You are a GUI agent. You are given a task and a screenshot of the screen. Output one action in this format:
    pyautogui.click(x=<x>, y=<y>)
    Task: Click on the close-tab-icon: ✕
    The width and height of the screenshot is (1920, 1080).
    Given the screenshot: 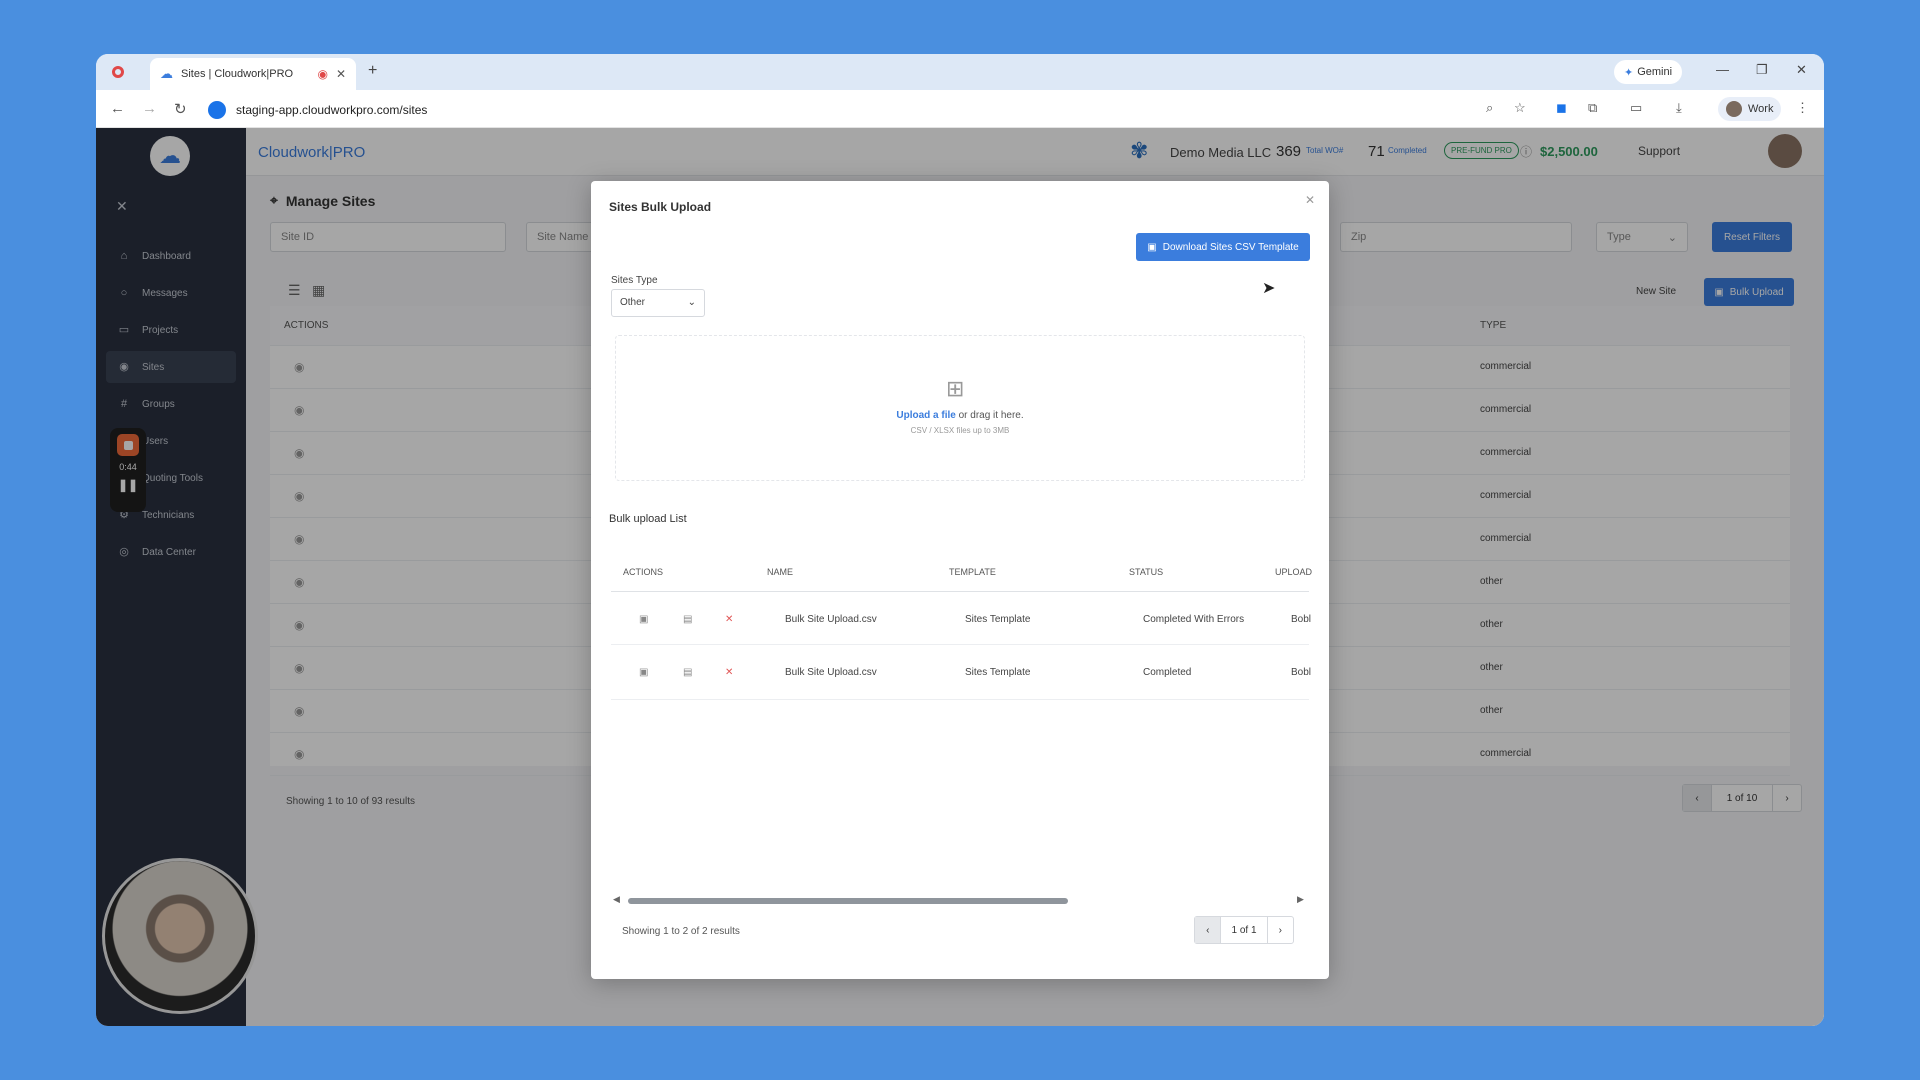 What is the action you would take?
    pyautogui.click(x=341, y=74)
    